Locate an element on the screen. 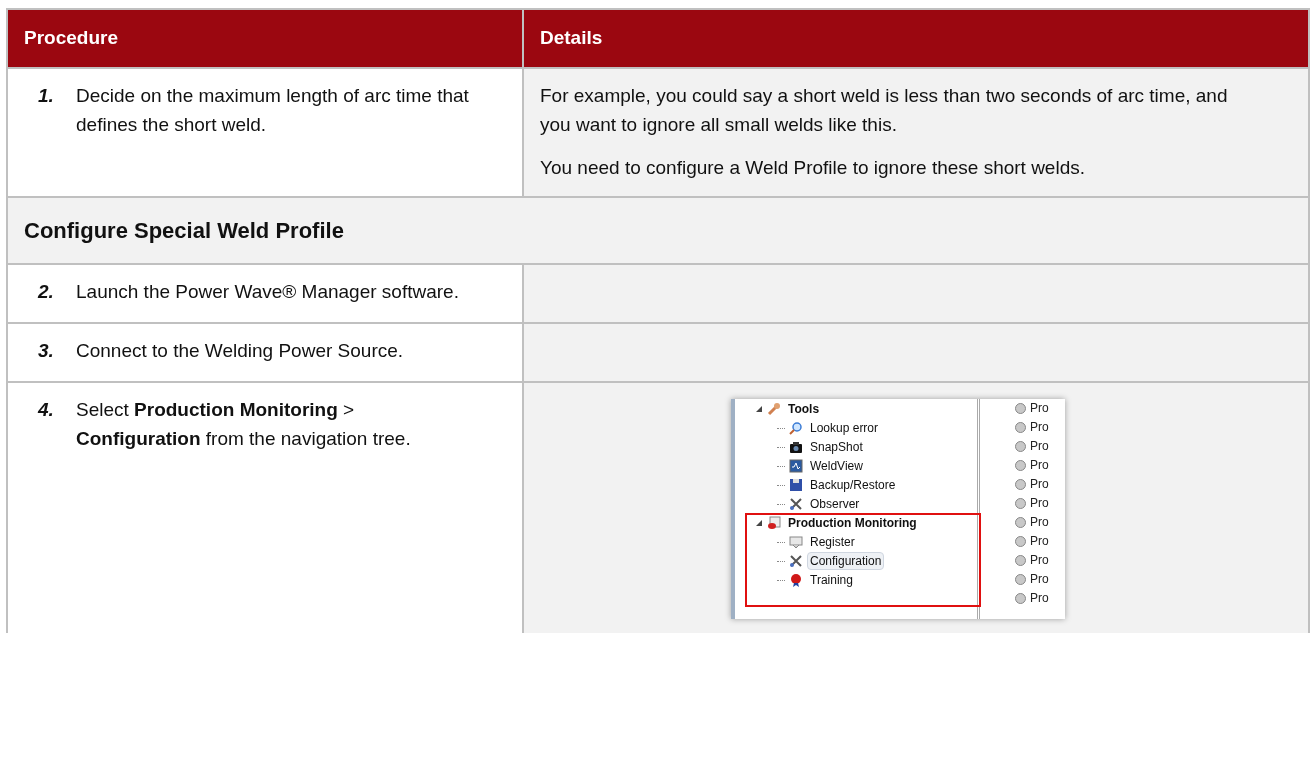 Image resolution: width=1310 pixels, height=766 pixels. tree-item: Lookup error is located at coordinates (844, 428).